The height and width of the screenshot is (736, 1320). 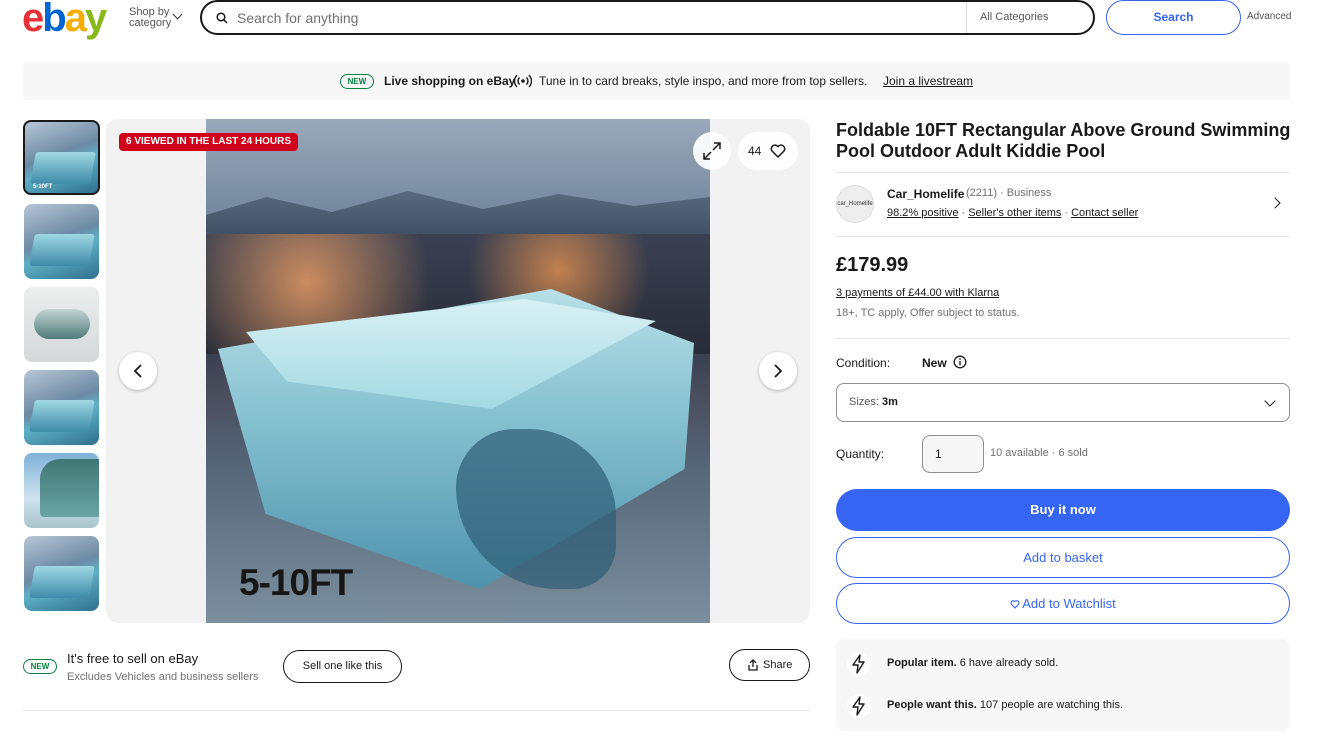 I want to click on category-select: All Categories, so click(x=1030, y=17).